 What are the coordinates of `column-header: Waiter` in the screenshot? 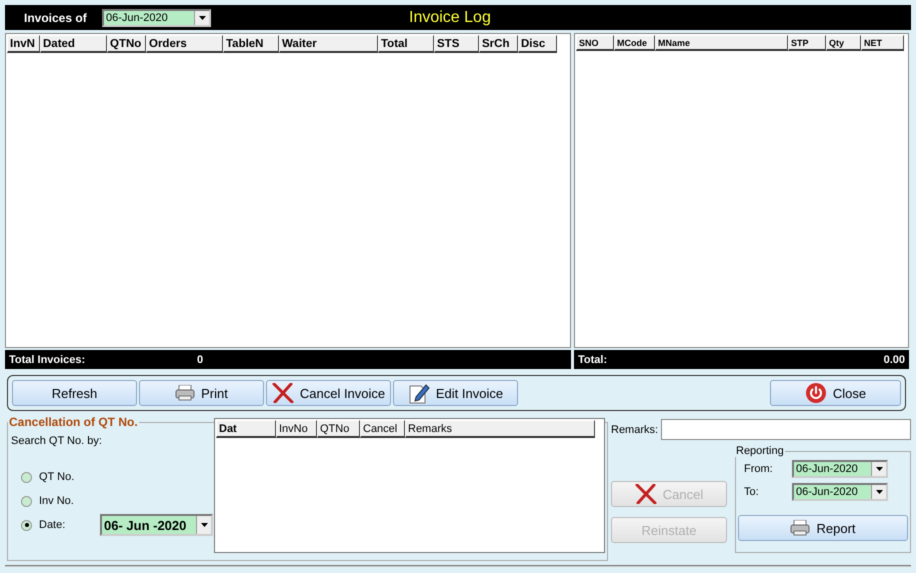 It's located at (328, 44).